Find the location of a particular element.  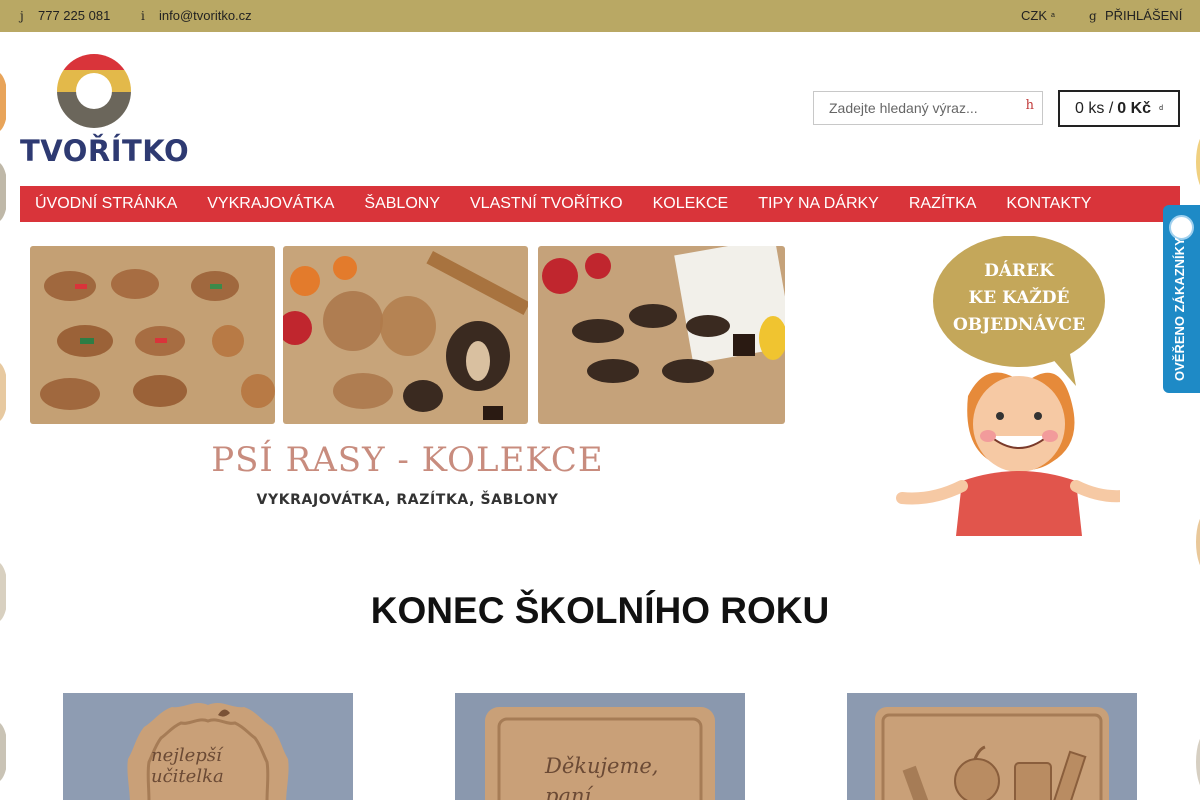

gift-line-3: OBJEDNÁVCE is located at coordinates (1019, 325).